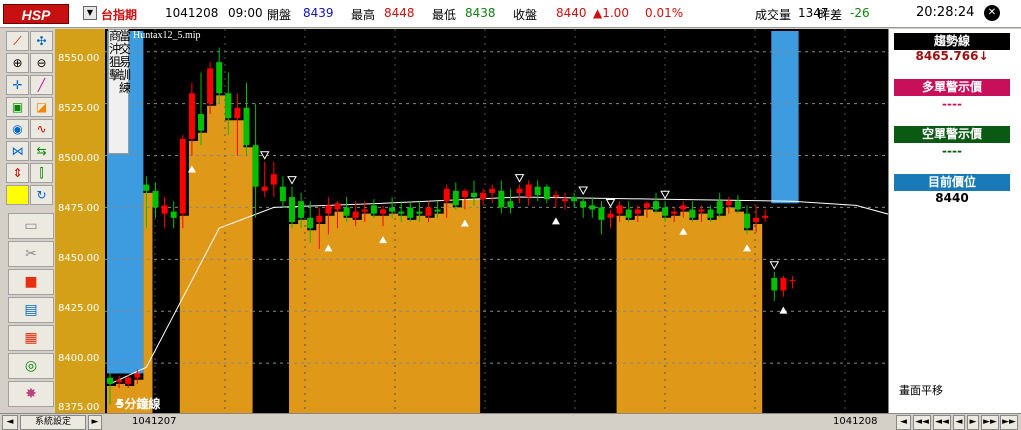 This screenshot has width=1021, height=430. What do you see at coordinates (17, 107) in the screenshot?
I see `lock-icon: ▣` at bounding box center [17, 107].